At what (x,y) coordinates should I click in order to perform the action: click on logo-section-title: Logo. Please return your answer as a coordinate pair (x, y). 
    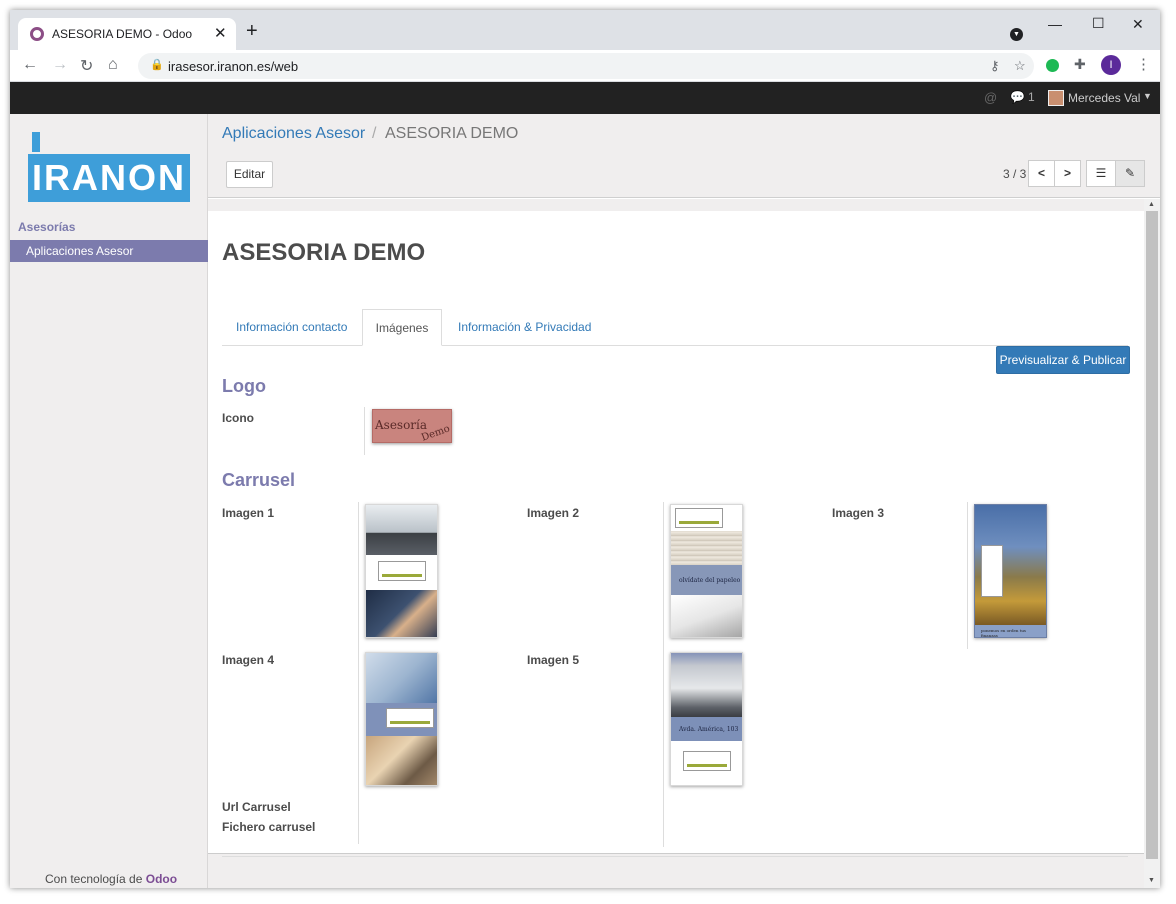
    Looking at the image, I should click on (244, 386).